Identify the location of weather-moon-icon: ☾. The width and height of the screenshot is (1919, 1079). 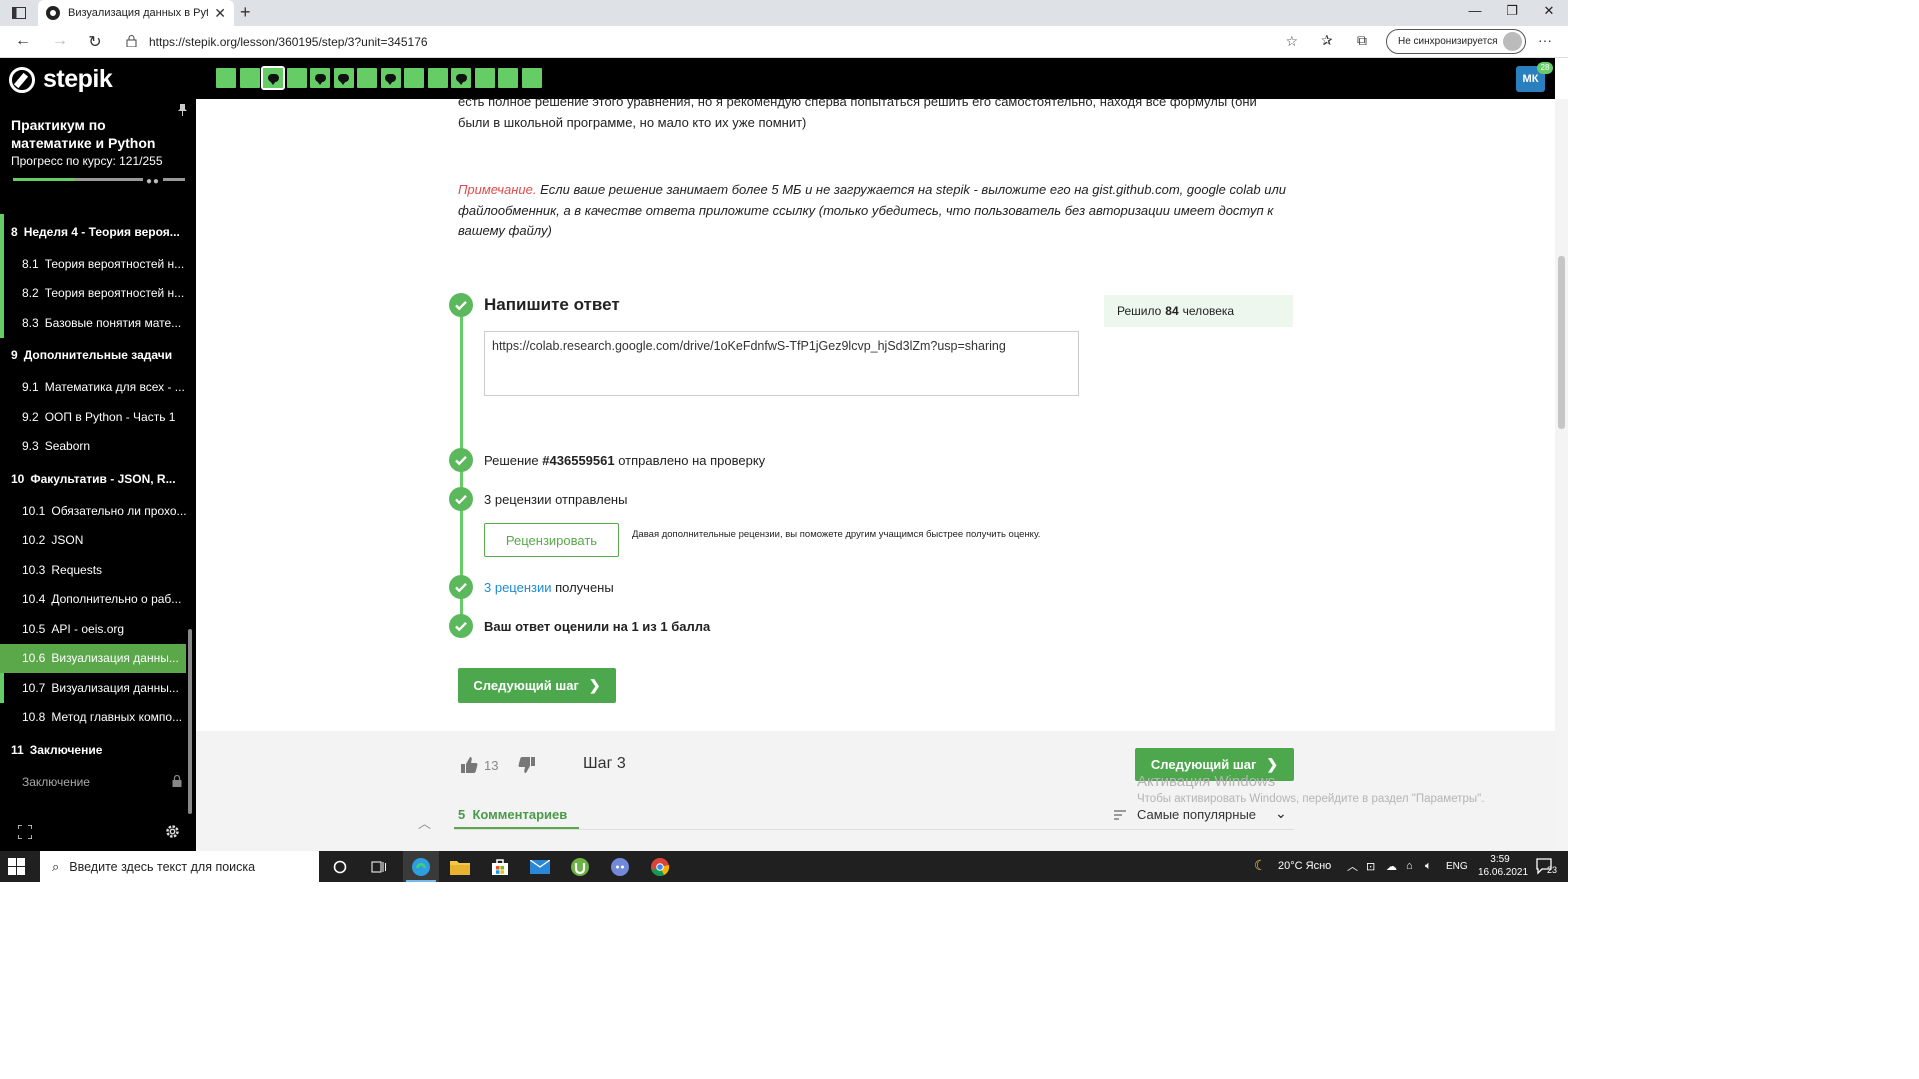
(1260, 865).